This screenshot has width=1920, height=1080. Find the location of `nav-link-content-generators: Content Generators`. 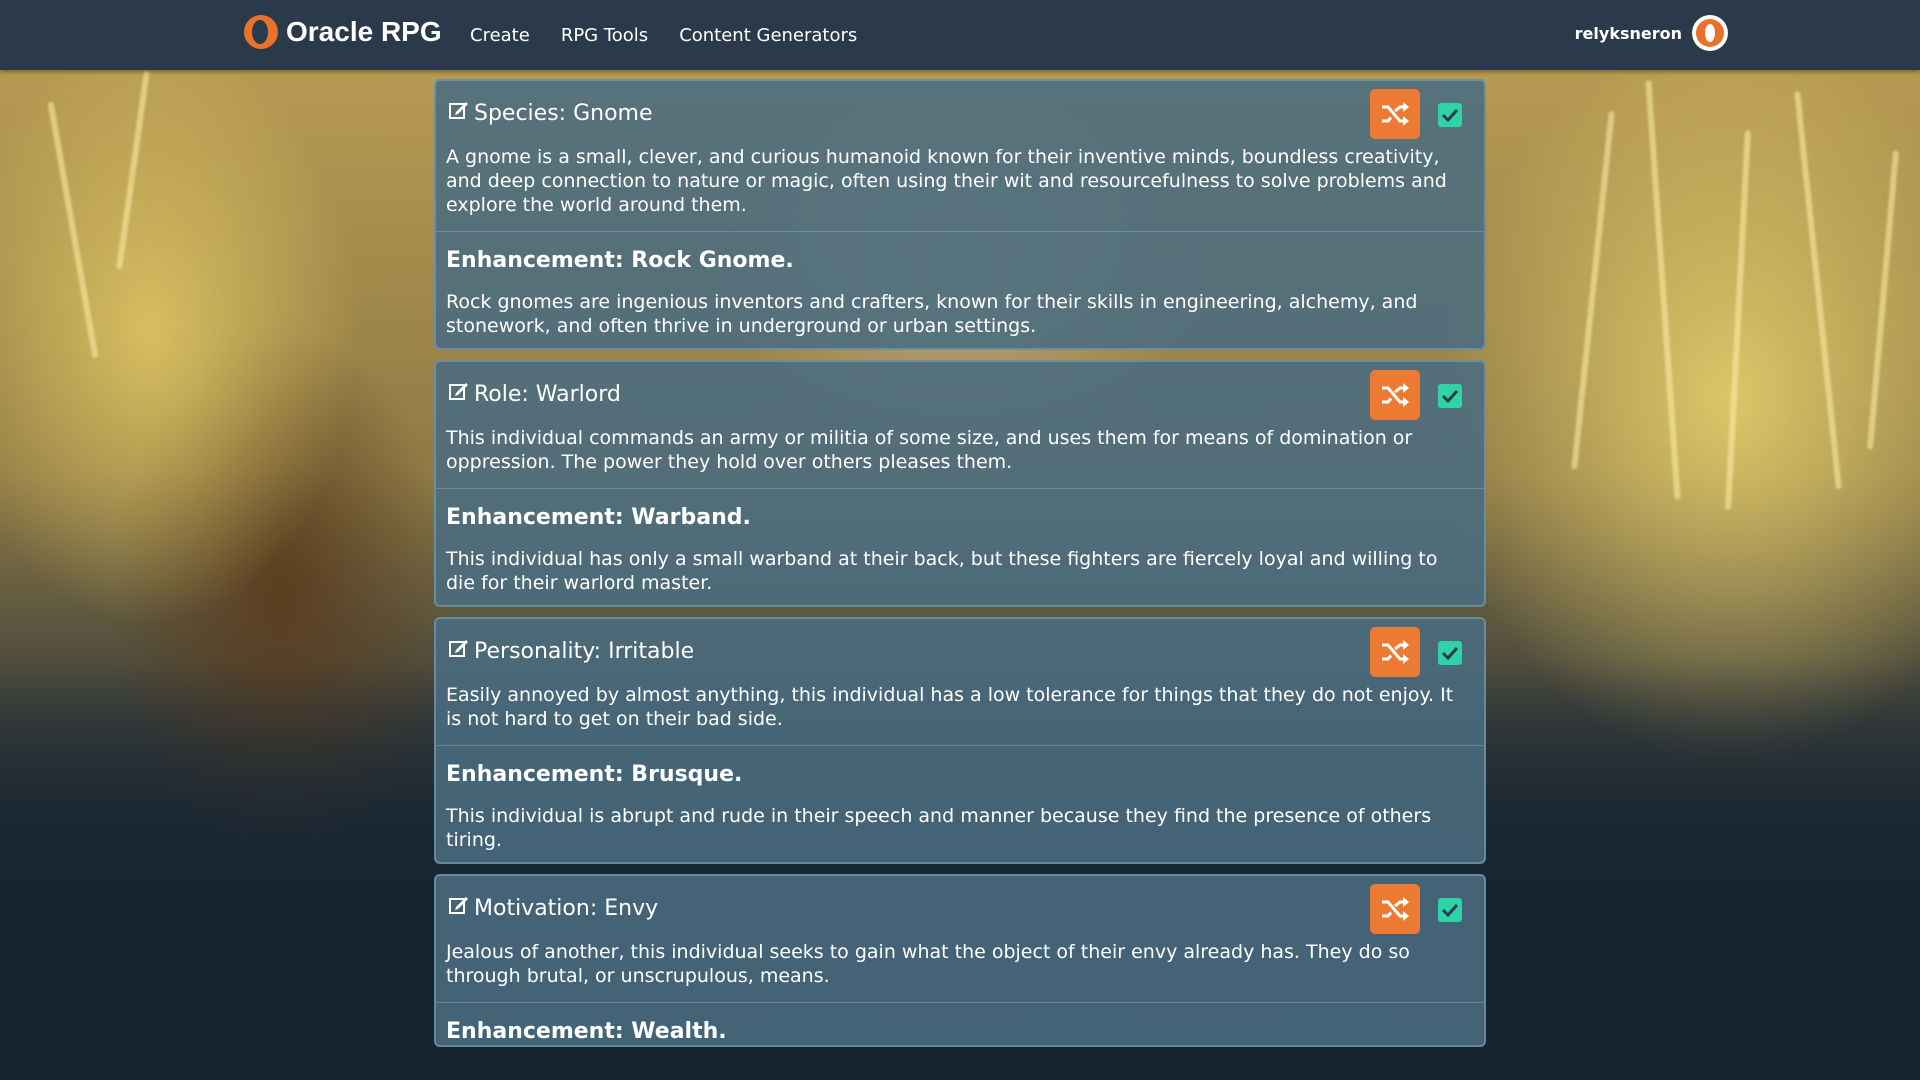

nav-link-content-generators: Content Generators is located at coordinates (768, 35).